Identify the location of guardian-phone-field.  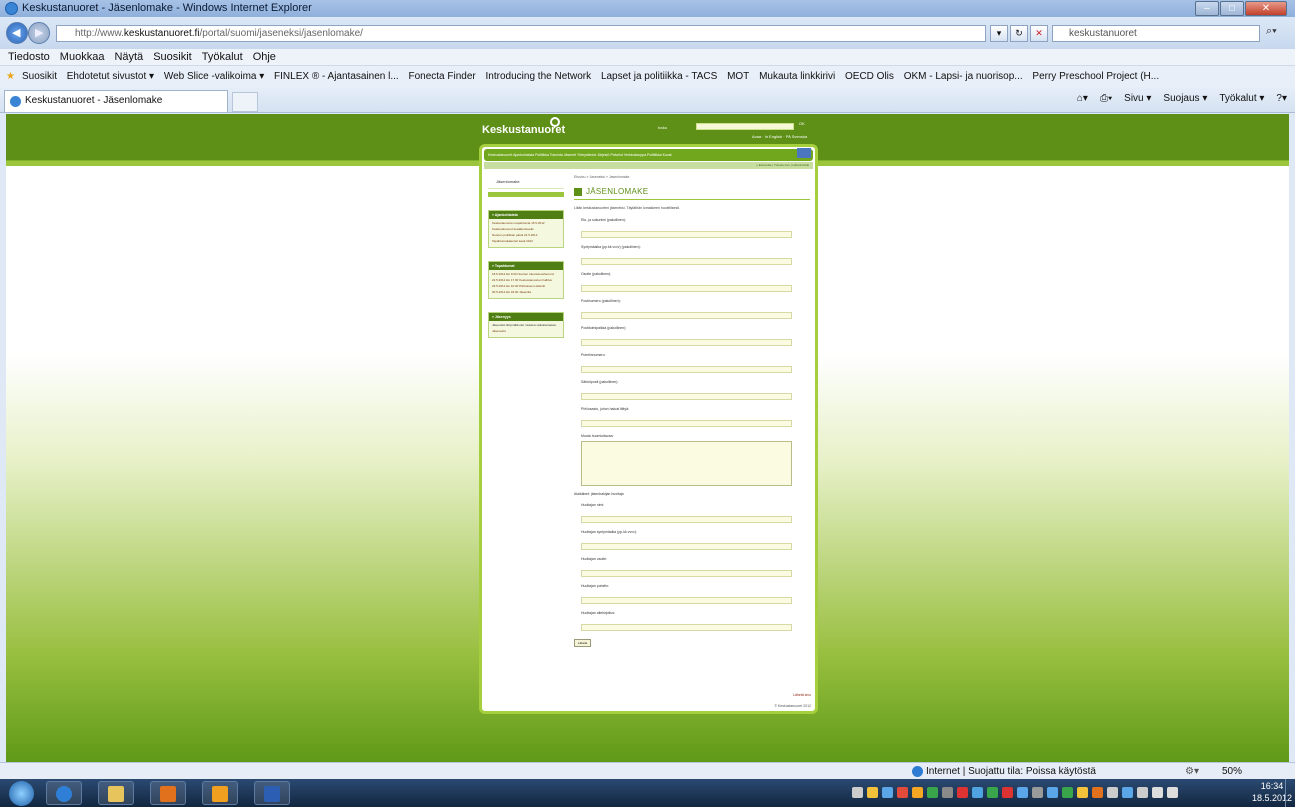
(686, 600).